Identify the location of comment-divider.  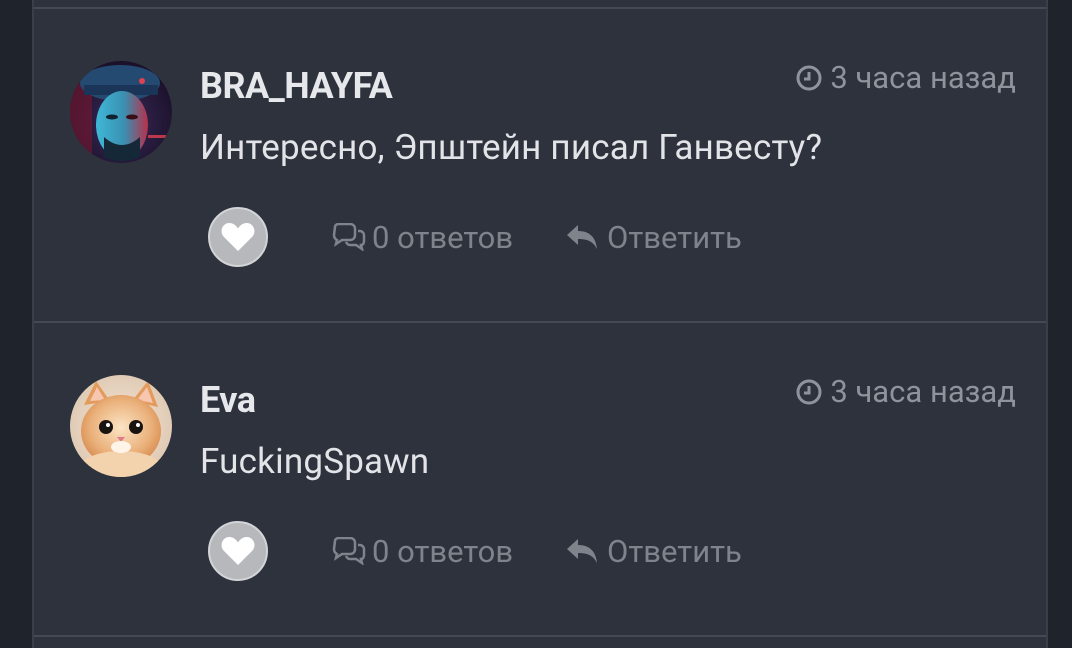
(540, 636).